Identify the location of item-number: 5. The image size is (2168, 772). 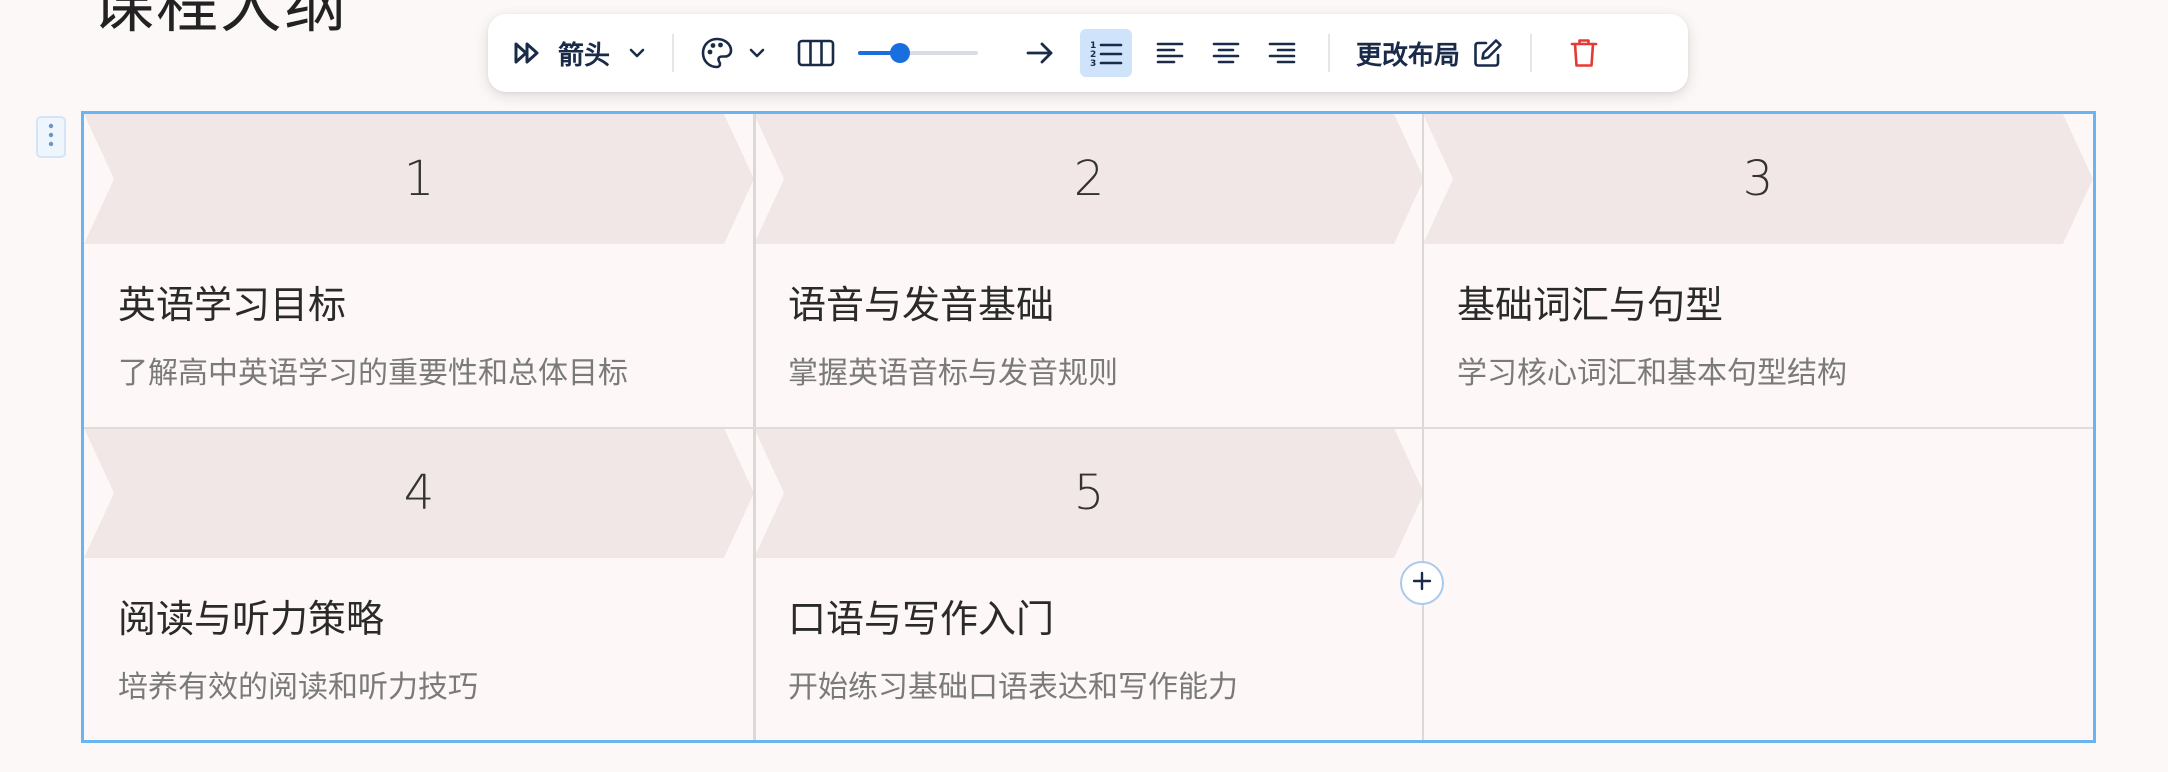
(1089, 493).